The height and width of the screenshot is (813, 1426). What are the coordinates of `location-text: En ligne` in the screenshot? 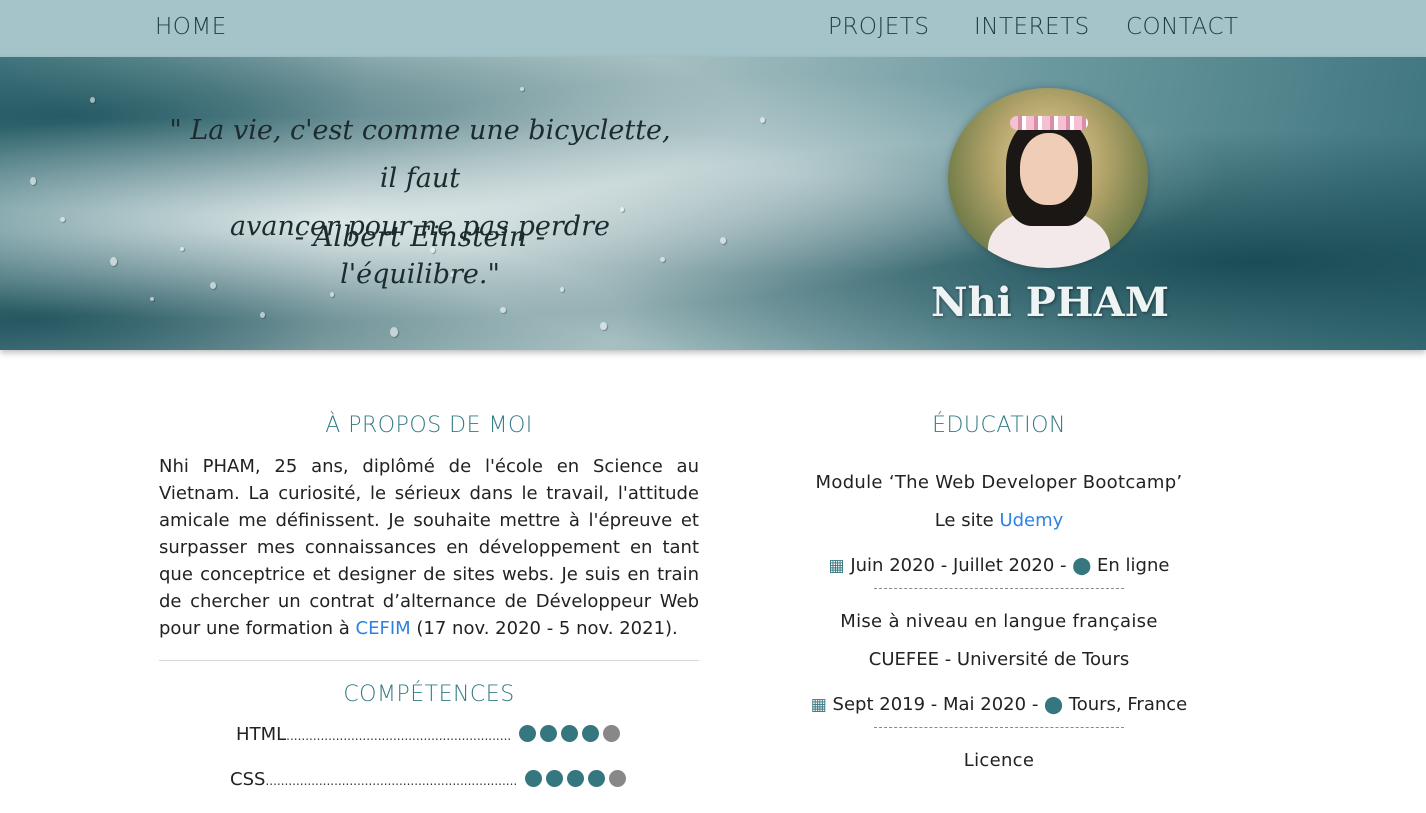 It's located at (1133, 565).